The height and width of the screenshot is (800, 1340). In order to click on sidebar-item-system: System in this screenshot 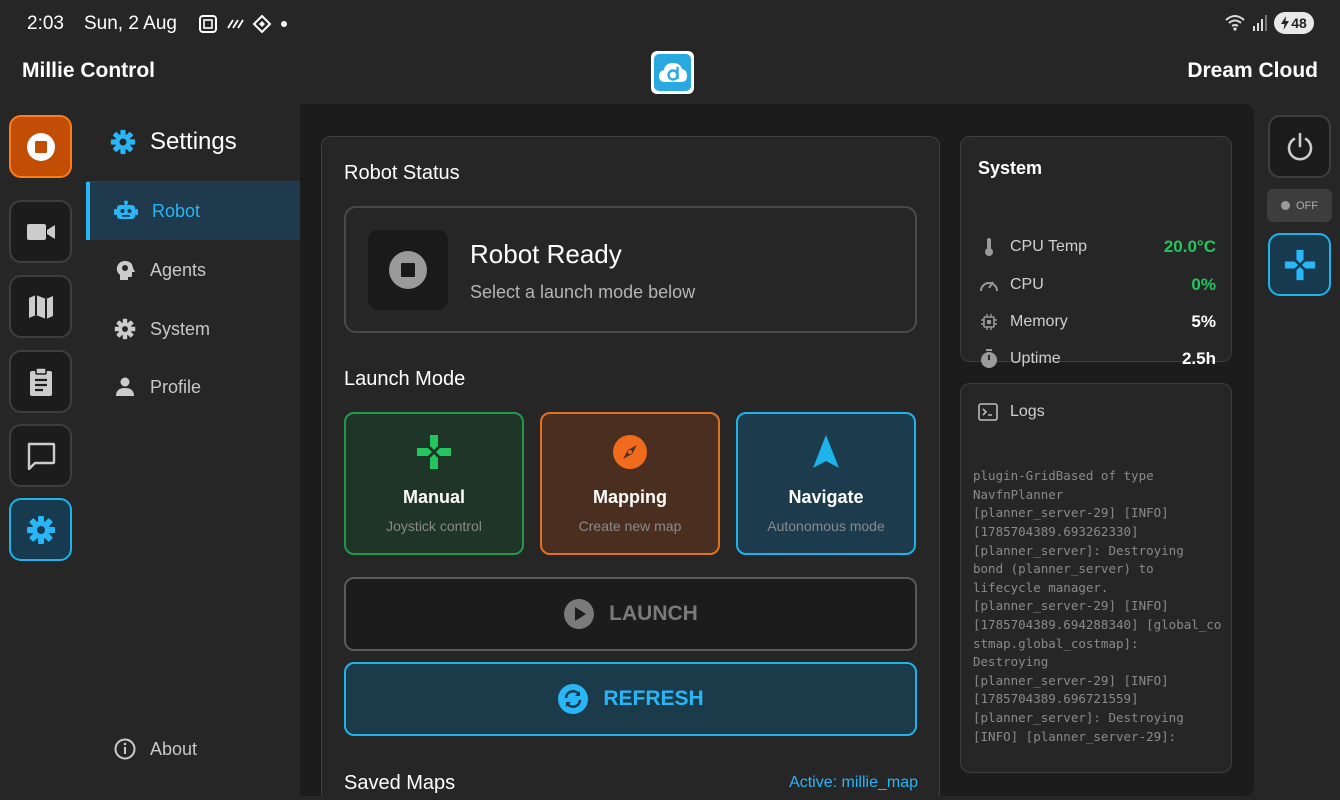, I will do `click(193, 329)`.